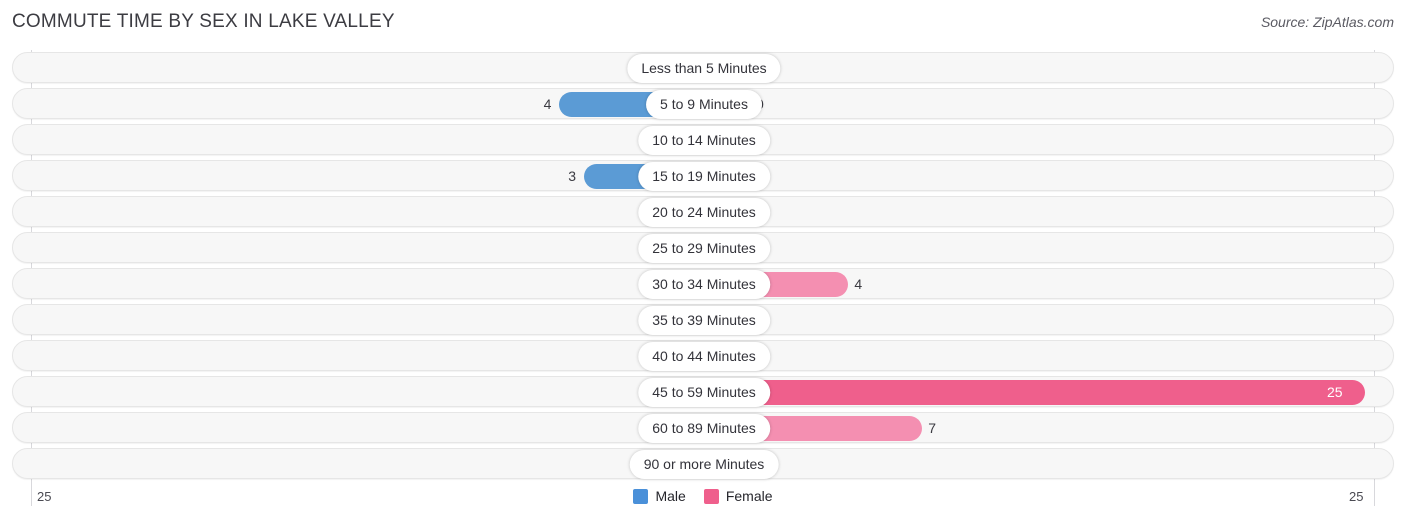  I want to click on table-row: 0010 to 14 Minutes, so click(703, 139).